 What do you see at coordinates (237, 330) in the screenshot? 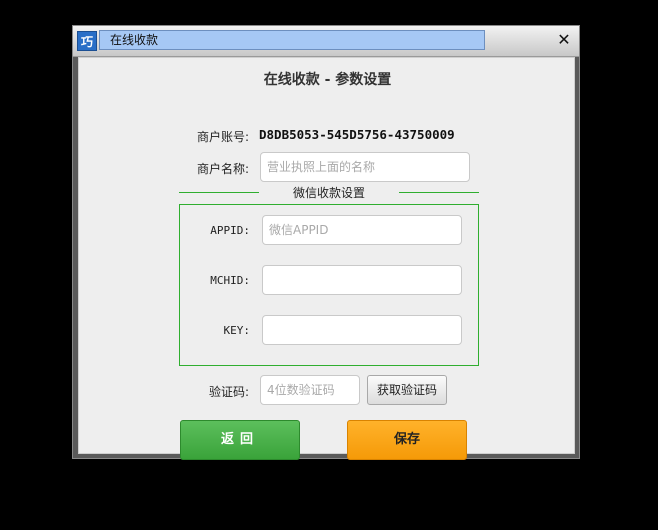
I see `key-label: KEY:` at bounding box center [237, 330].